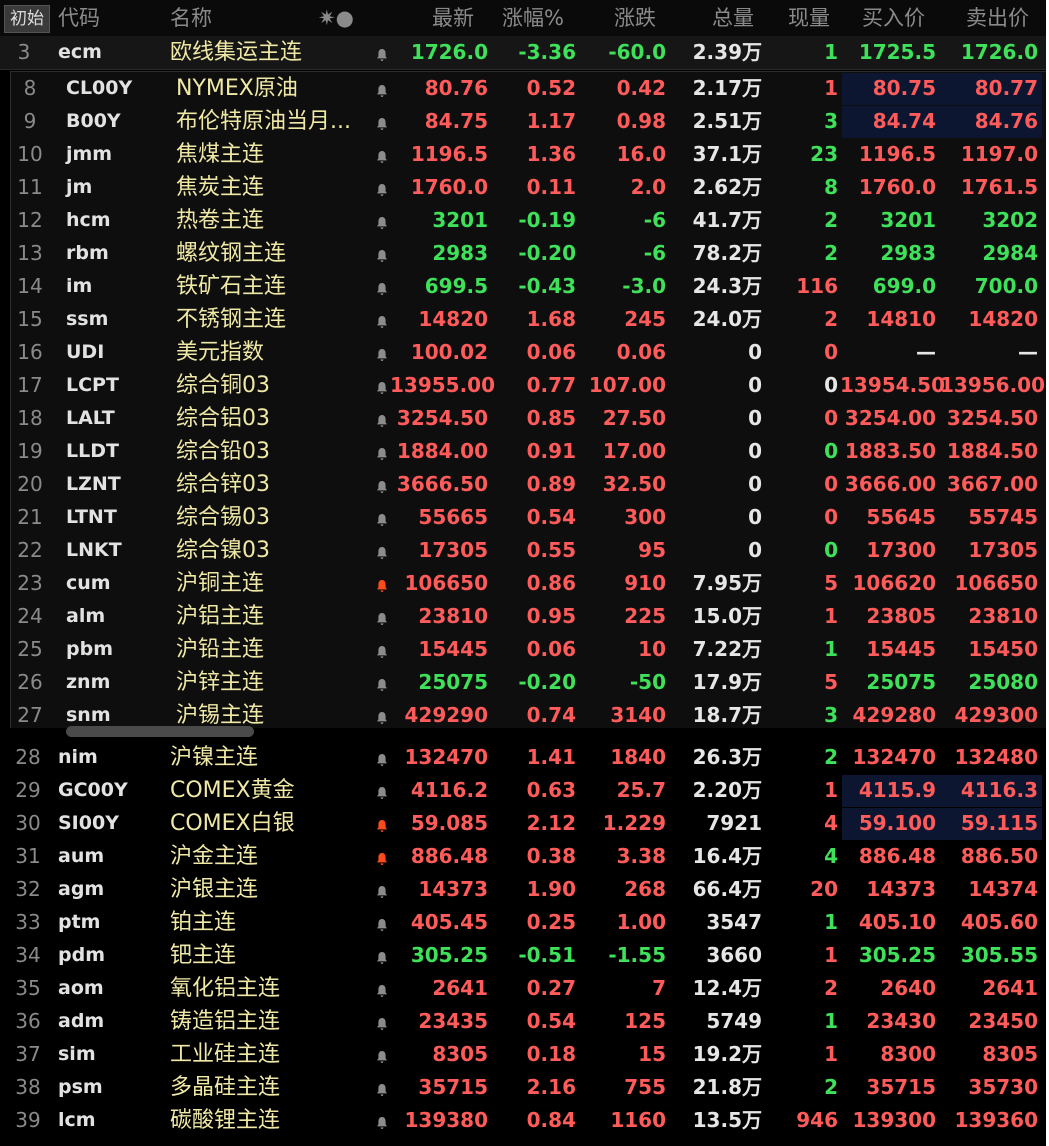 This screenshot has width=1049, height=1146. What do you see at coordinates (524, 1021) in the screenshot?
I see `quote-row: 36 adm 铸造铝主连 23435 0.54 125 5749 1 23430 23450` at bounding box center [524, 1021].